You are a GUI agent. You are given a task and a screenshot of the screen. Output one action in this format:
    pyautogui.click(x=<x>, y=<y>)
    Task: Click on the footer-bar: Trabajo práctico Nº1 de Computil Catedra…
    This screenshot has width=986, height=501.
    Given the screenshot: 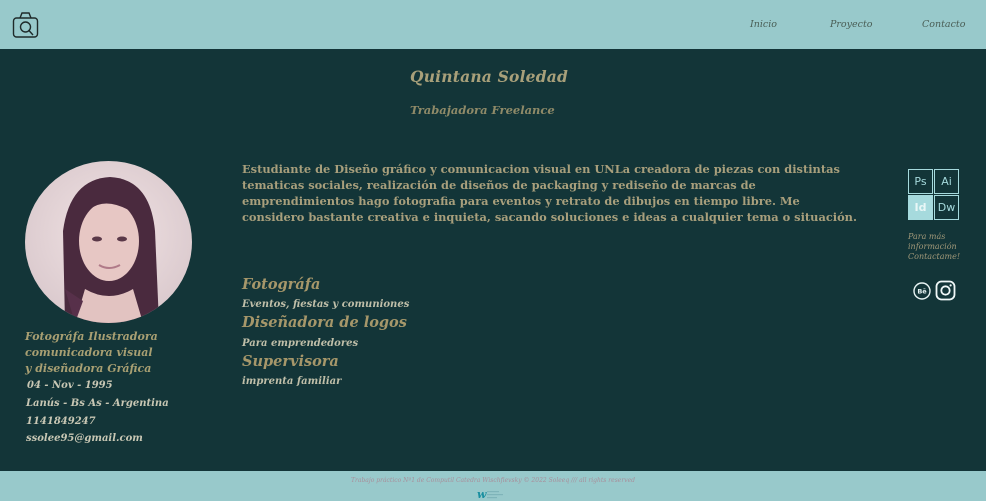 What is the action you would take?
    pyautogui.click(x=493, y=486)
    